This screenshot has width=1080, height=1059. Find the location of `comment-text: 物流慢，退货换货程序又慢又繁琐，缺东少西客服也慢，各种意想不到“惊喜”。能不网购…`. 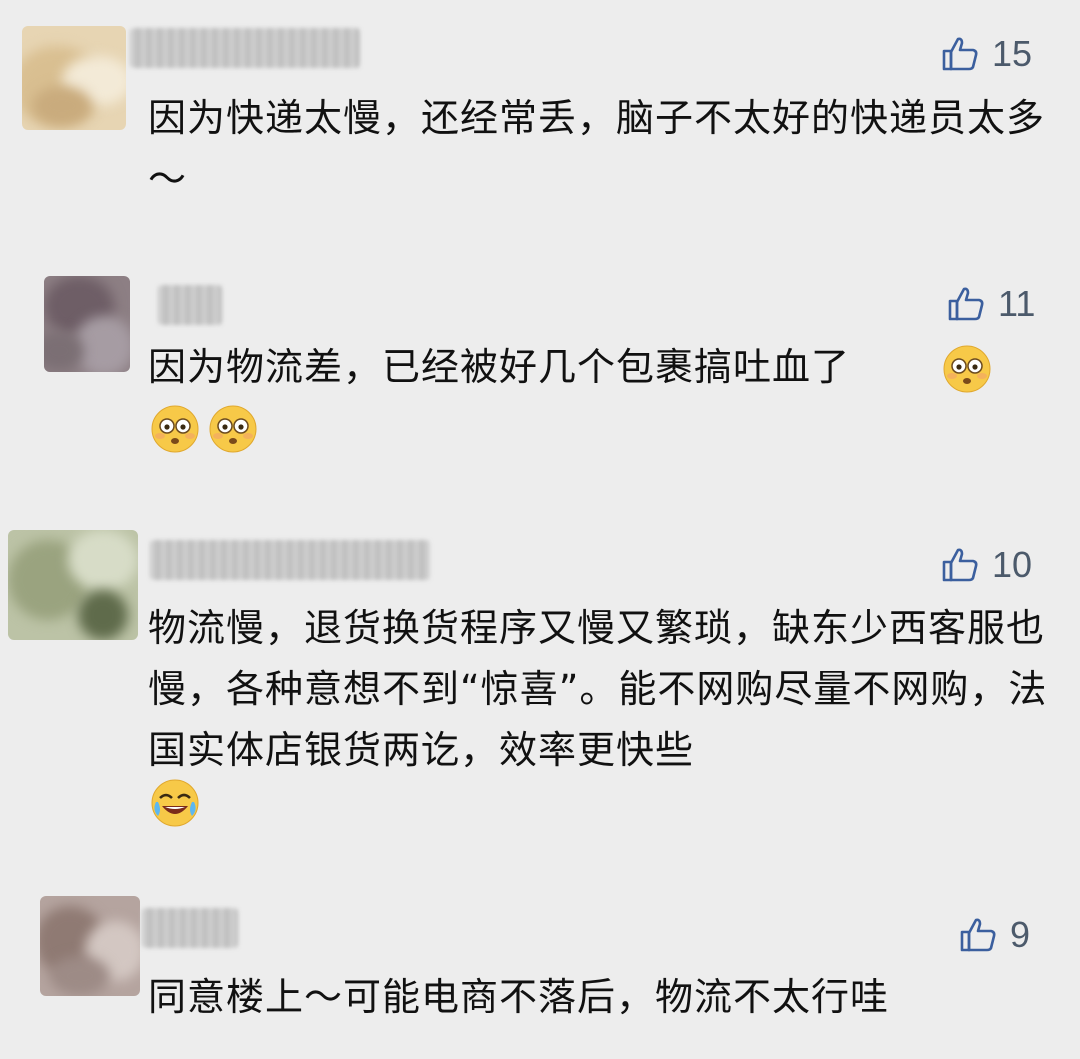

comment-text: 物流慢，退货换货程序又慢又繁琐，缺东少西客服也慢，各种意想不到“惊喜”。能不网购… is located at coordinates (598, 689).